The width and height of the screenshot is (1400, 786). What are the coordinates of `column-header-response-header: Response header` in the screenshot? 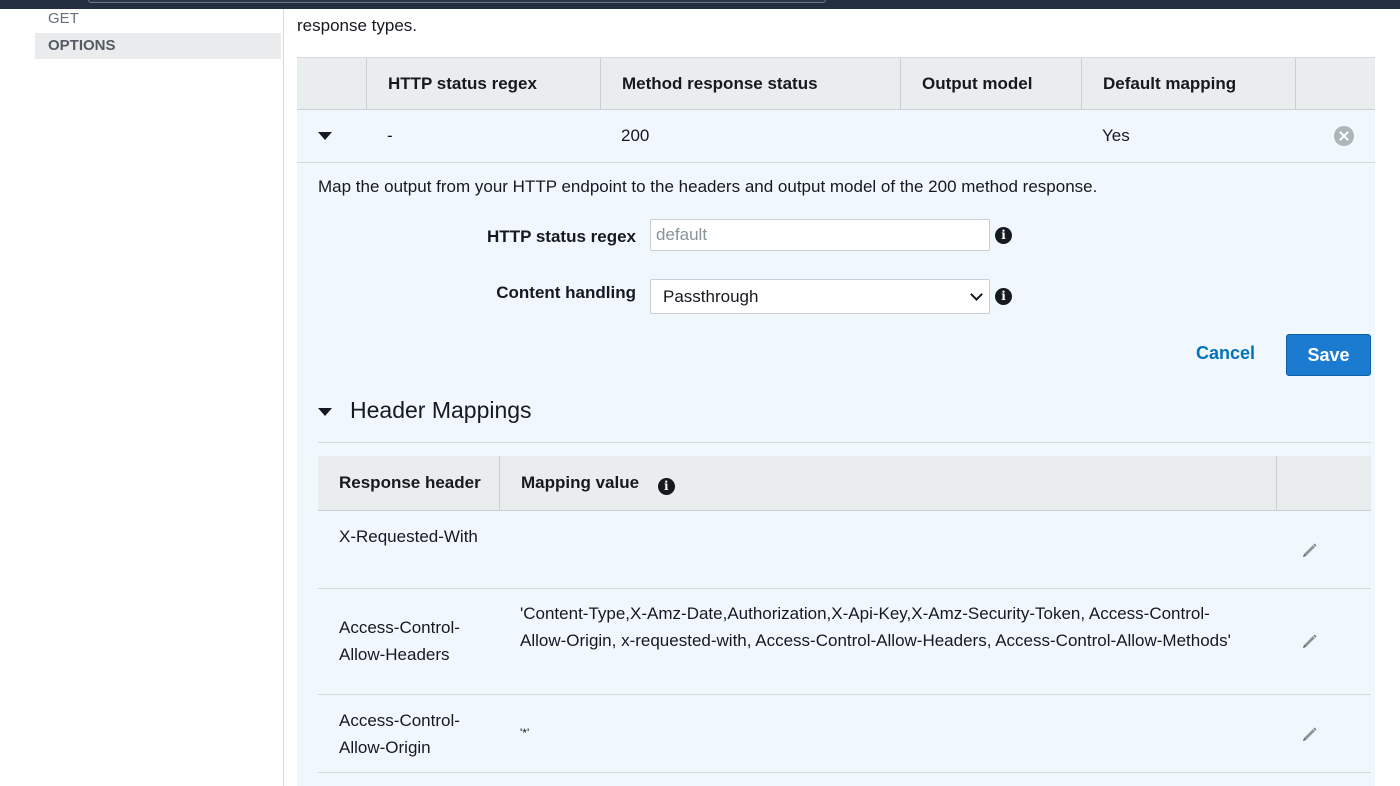 It's located at (410, 482).